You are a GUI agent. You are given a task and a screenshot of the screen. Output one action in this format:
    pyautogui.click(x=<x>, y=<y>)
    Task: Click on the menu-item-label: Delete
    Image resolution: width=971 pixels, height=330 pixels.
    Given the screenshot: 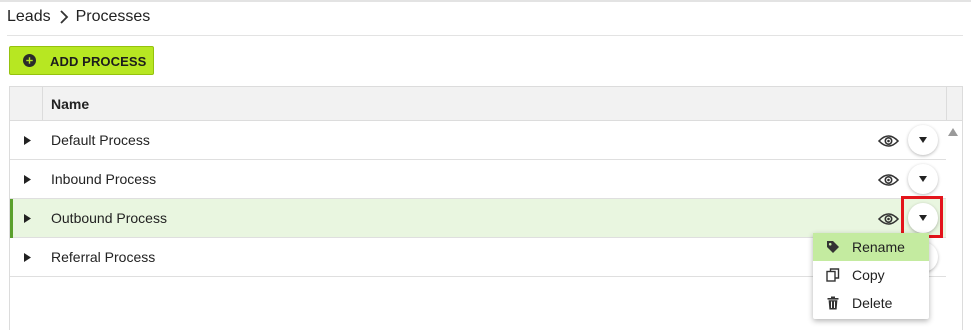 What is the action you would take?
    pyautogui.click(x=872, y=303)
    